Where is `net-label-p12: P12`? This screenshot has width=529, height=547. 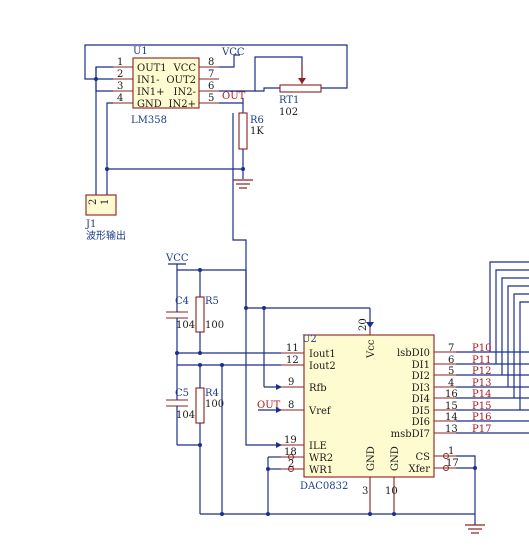 net-label-p12: P12 is located at coordinates (481, 371).